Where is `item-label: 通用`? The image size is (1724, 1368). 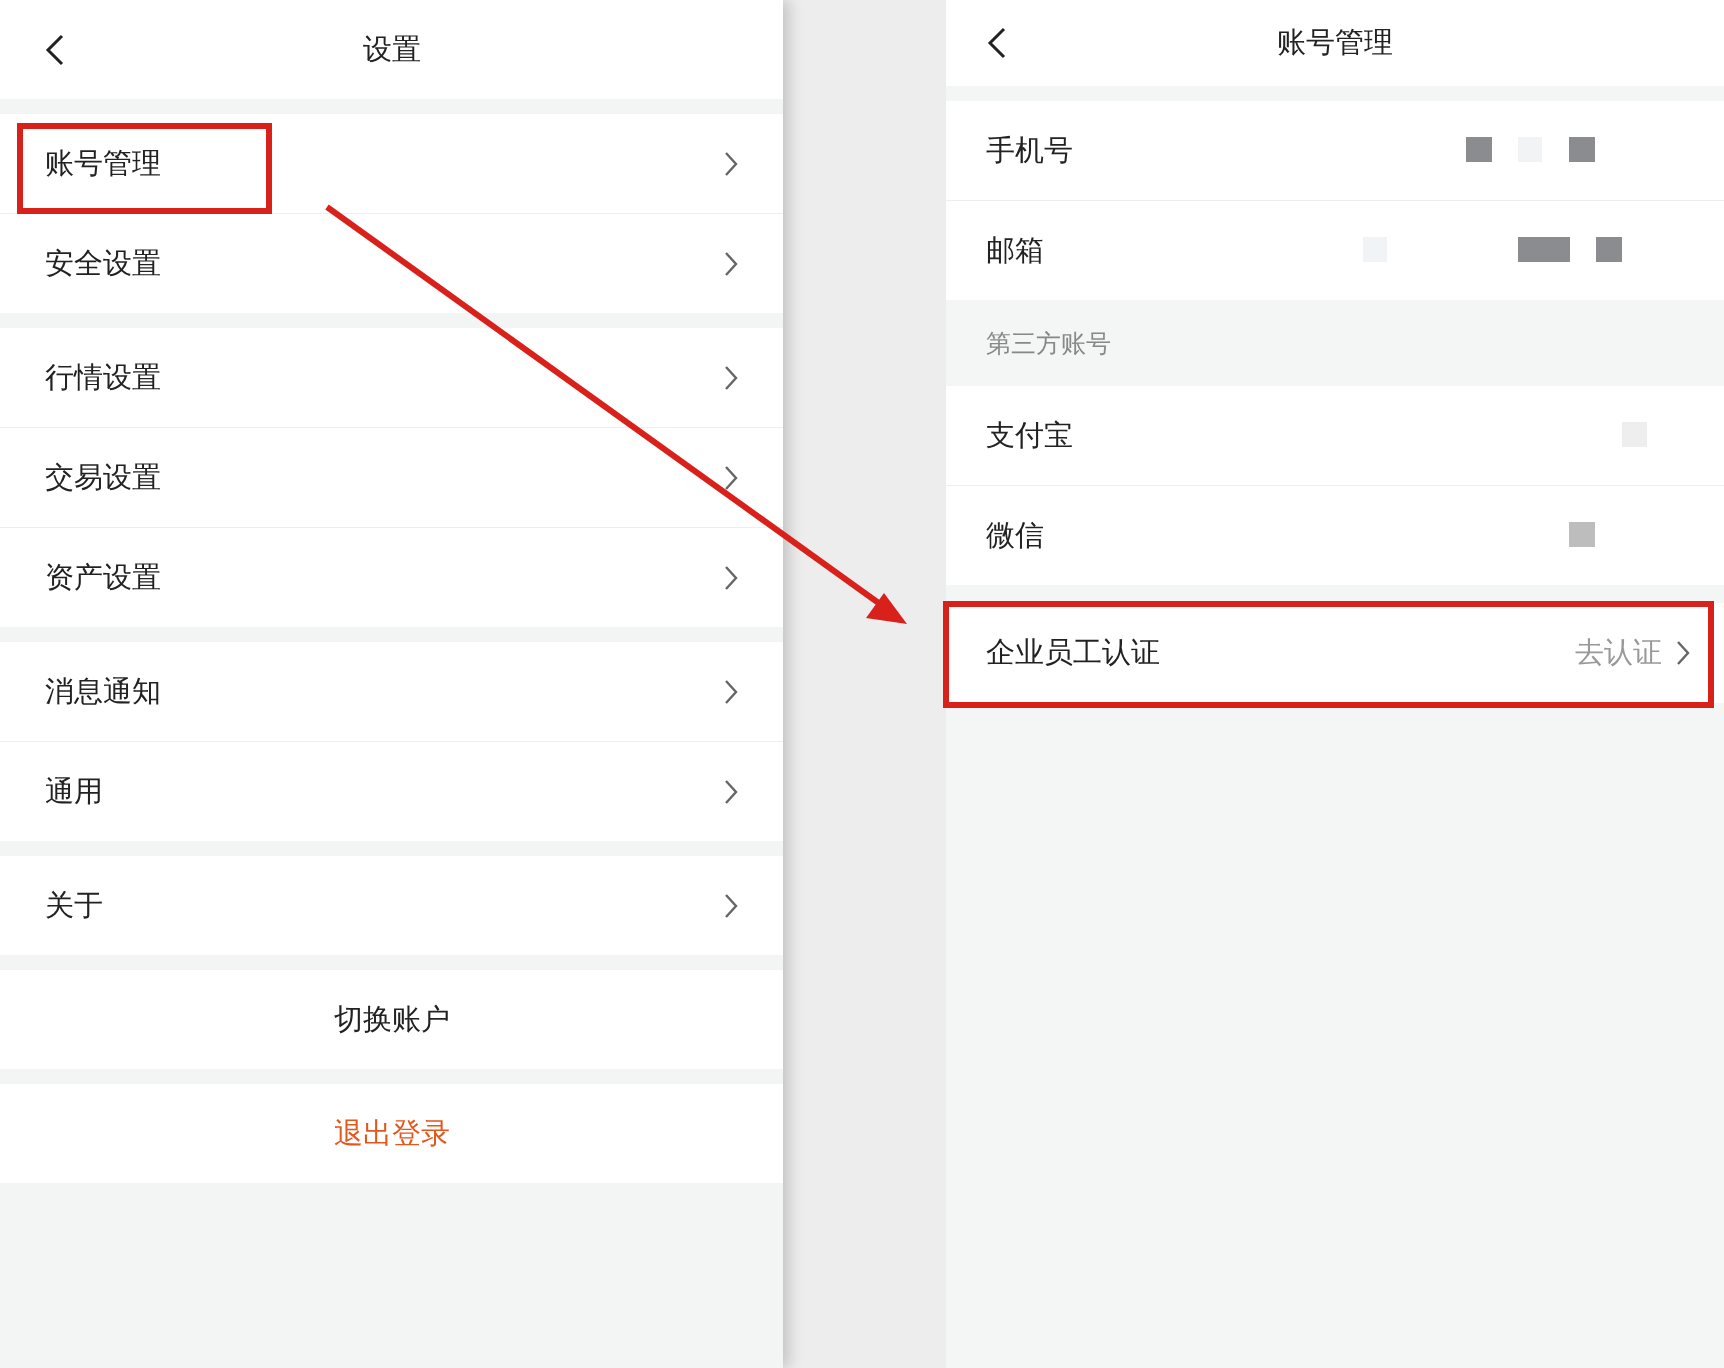
item-label: 通用 is located at coordinates (74, 791).